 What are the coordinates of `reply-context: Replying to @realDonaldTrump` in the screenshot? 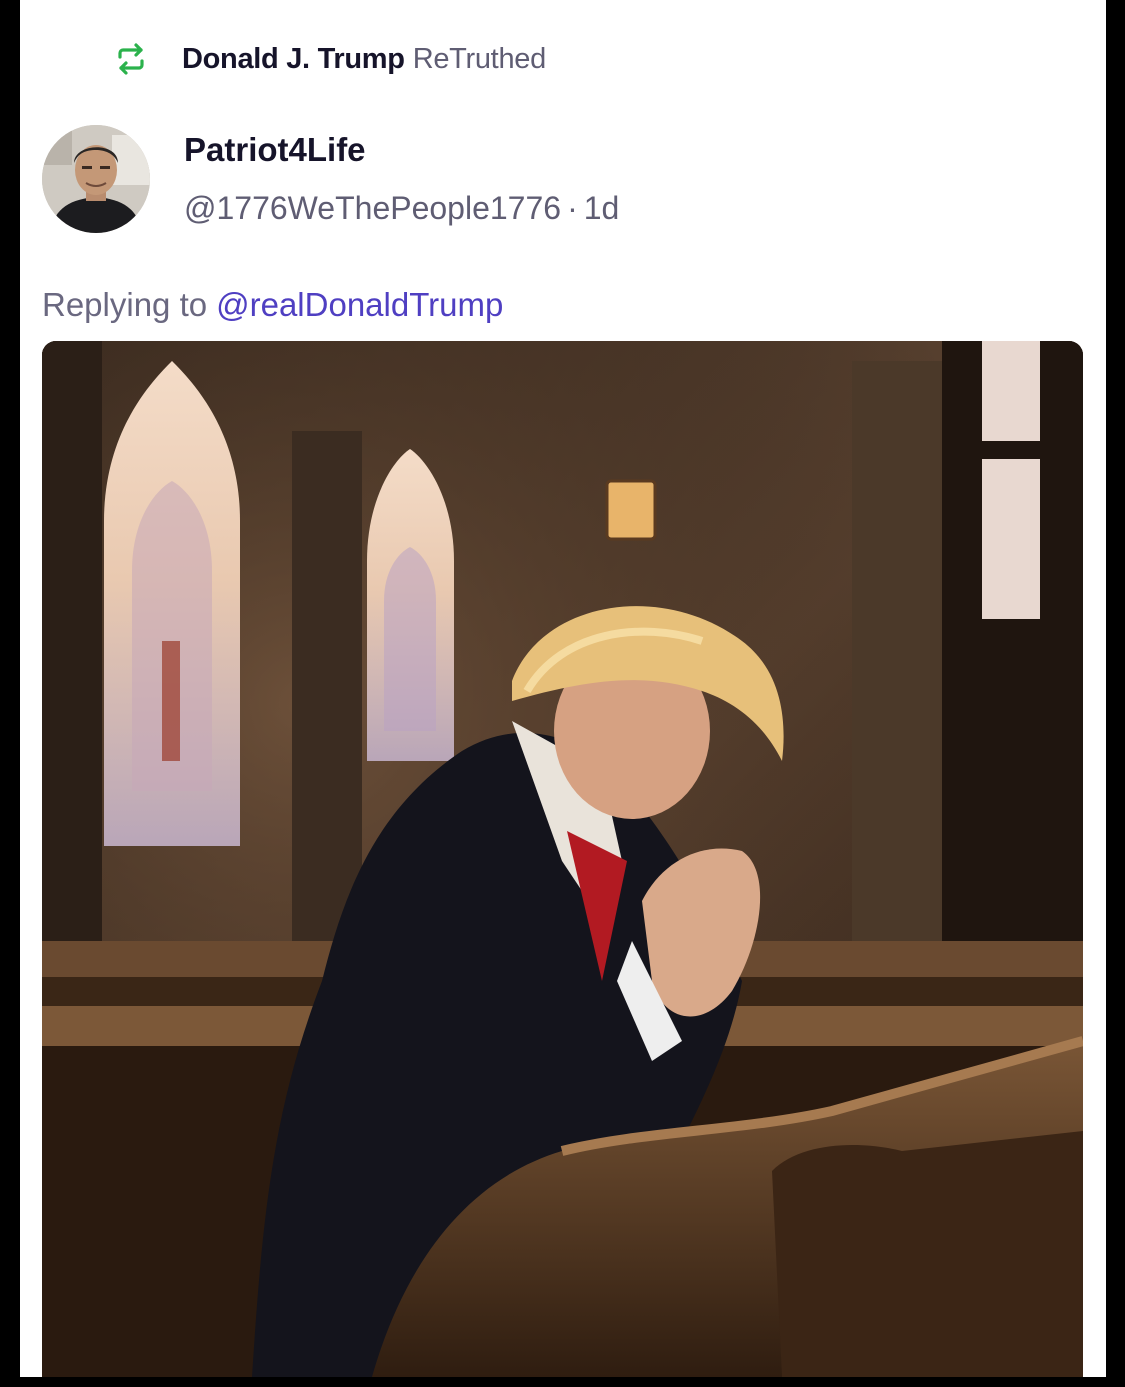 It's located at (272, 305).